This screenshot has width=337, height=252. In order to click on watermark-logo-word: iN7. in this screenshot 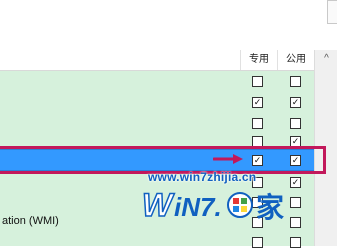, I will do `click(198, 207)`.